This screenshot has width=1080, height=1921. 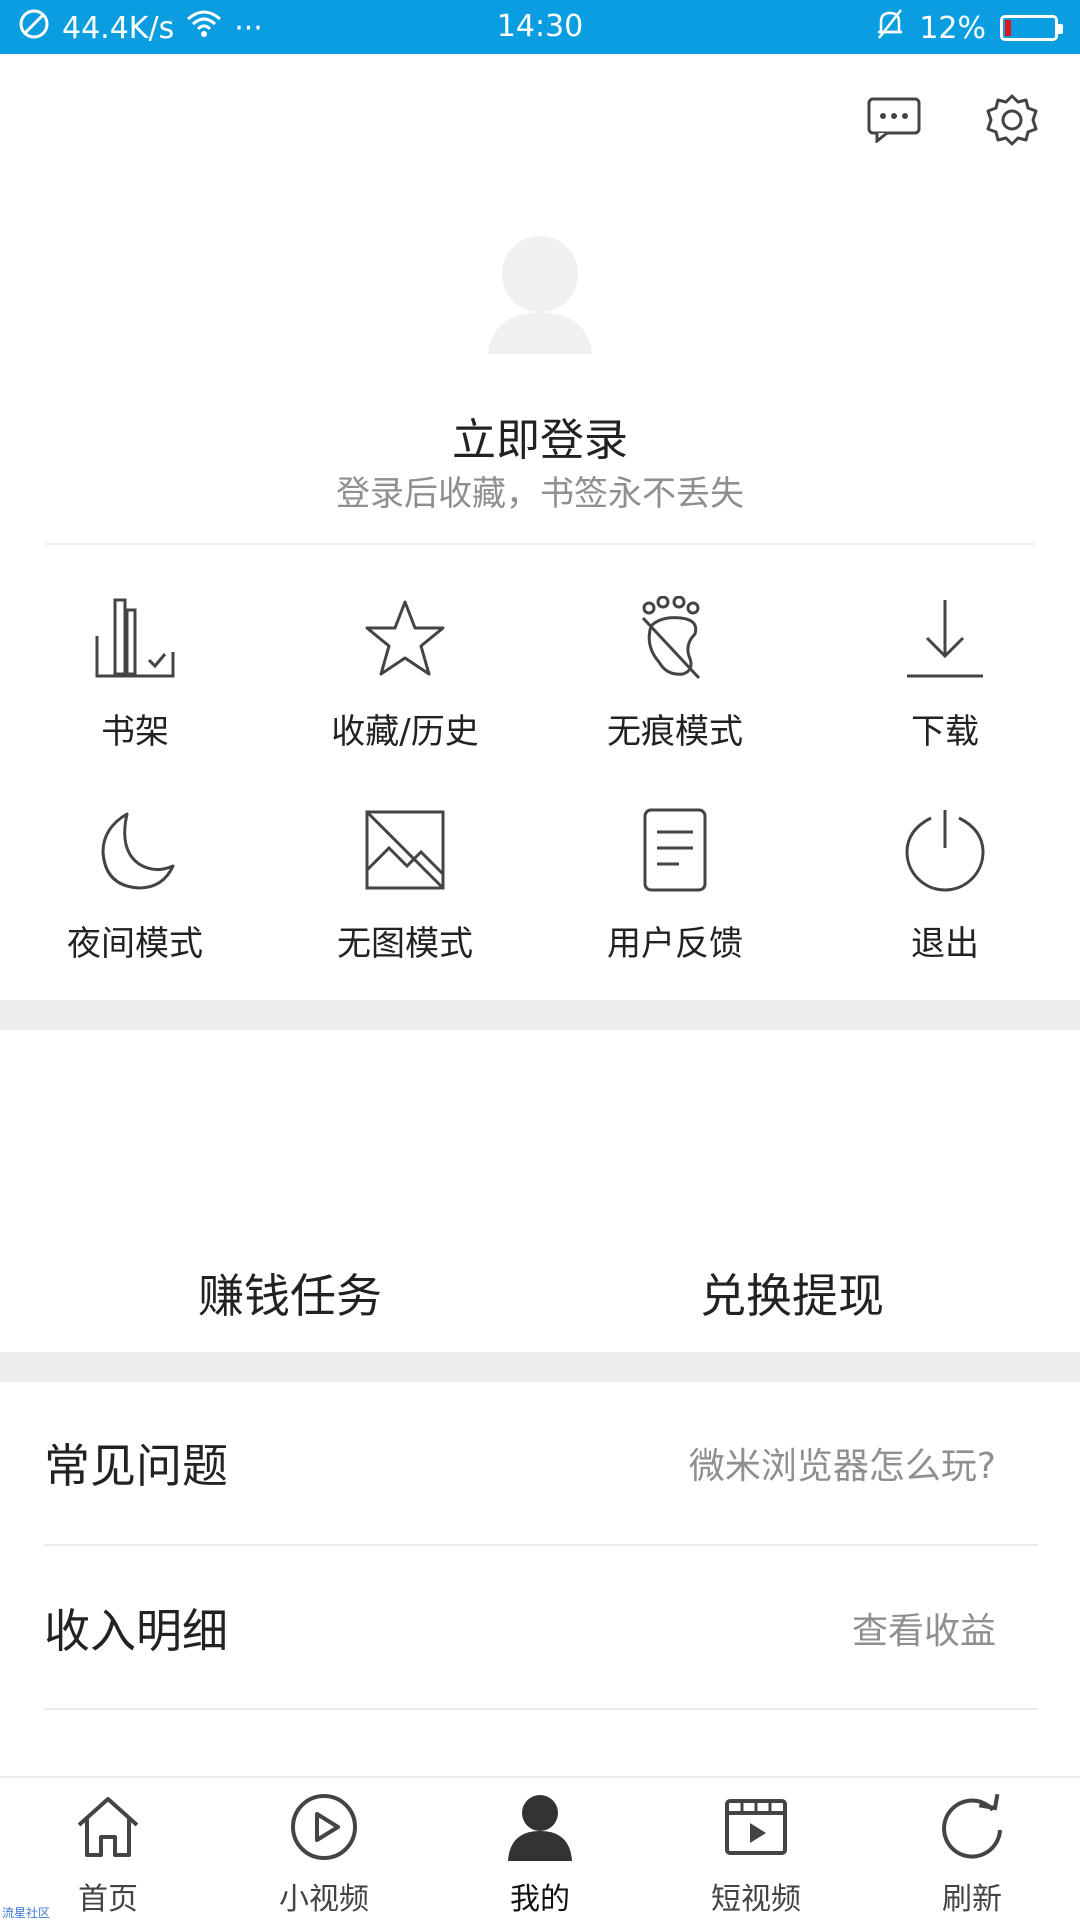 What do you see at coordinates (675, 908) in the screenshot?
I see `grid-item-feedback: 用户反馈` at bounding box center [675, 908].